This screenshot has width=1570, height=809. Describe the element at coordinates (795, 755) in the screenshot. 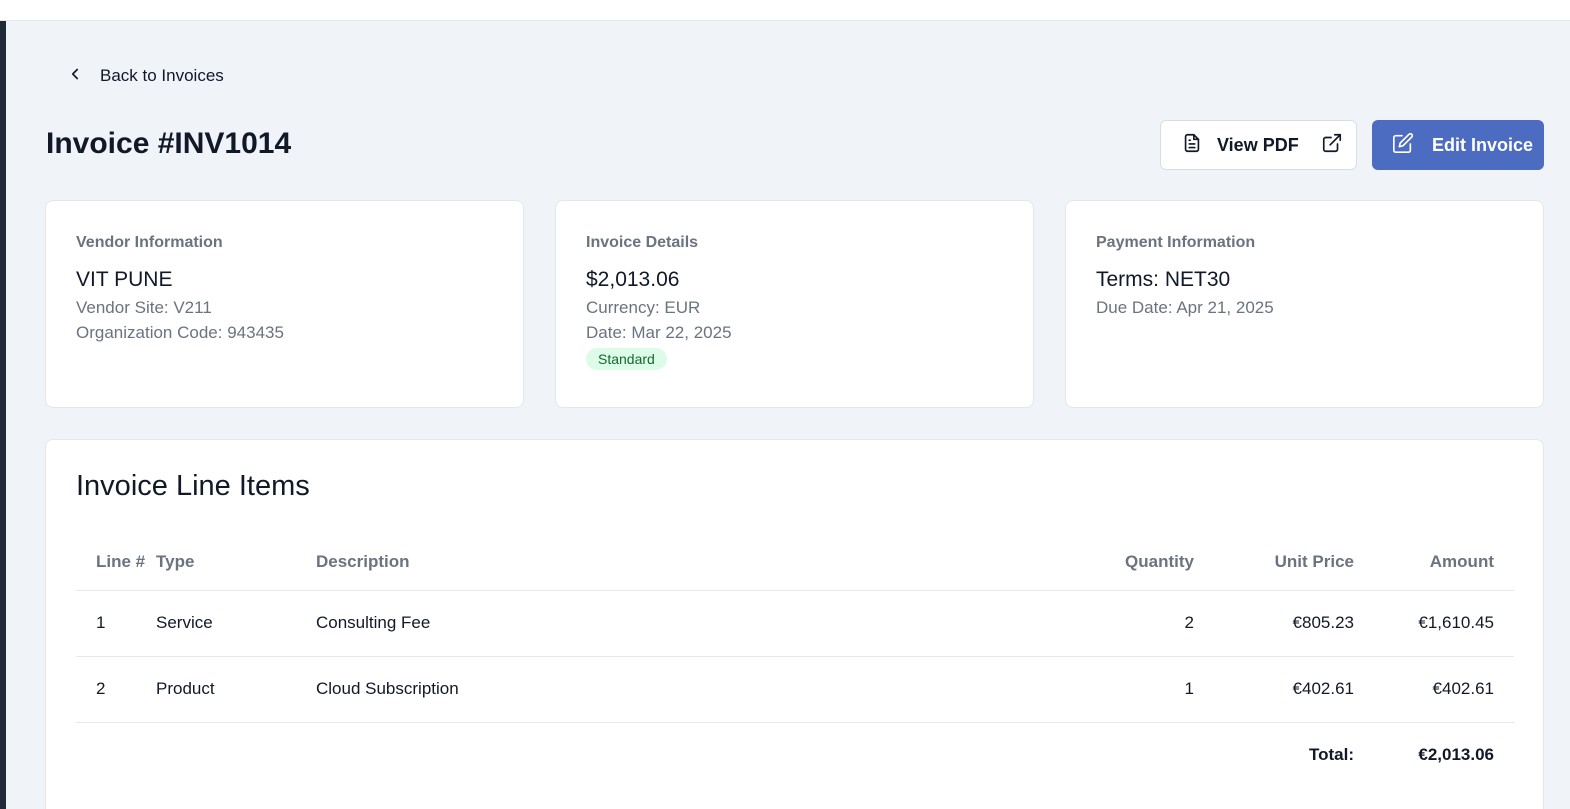

I see `total-row: Total: €2,013.06` at that location.